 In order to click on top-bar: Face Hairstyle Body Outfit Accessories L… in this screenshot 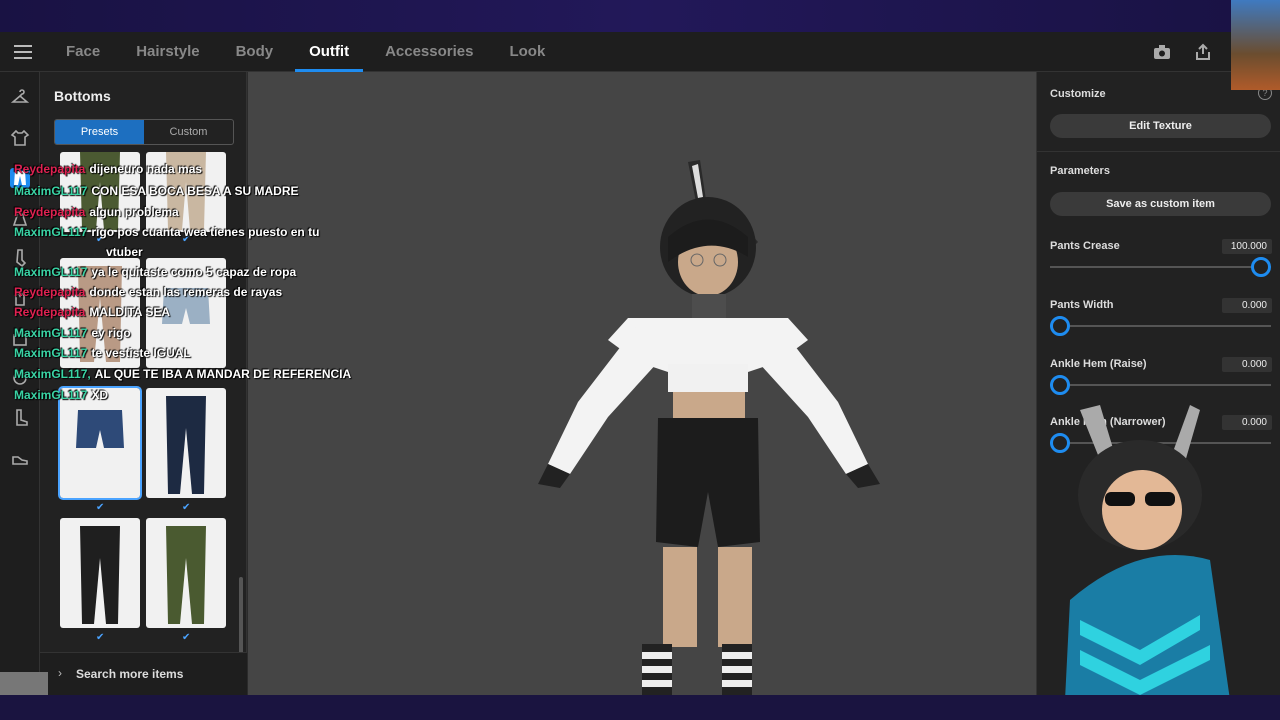, I will do `click(640, 52)`.